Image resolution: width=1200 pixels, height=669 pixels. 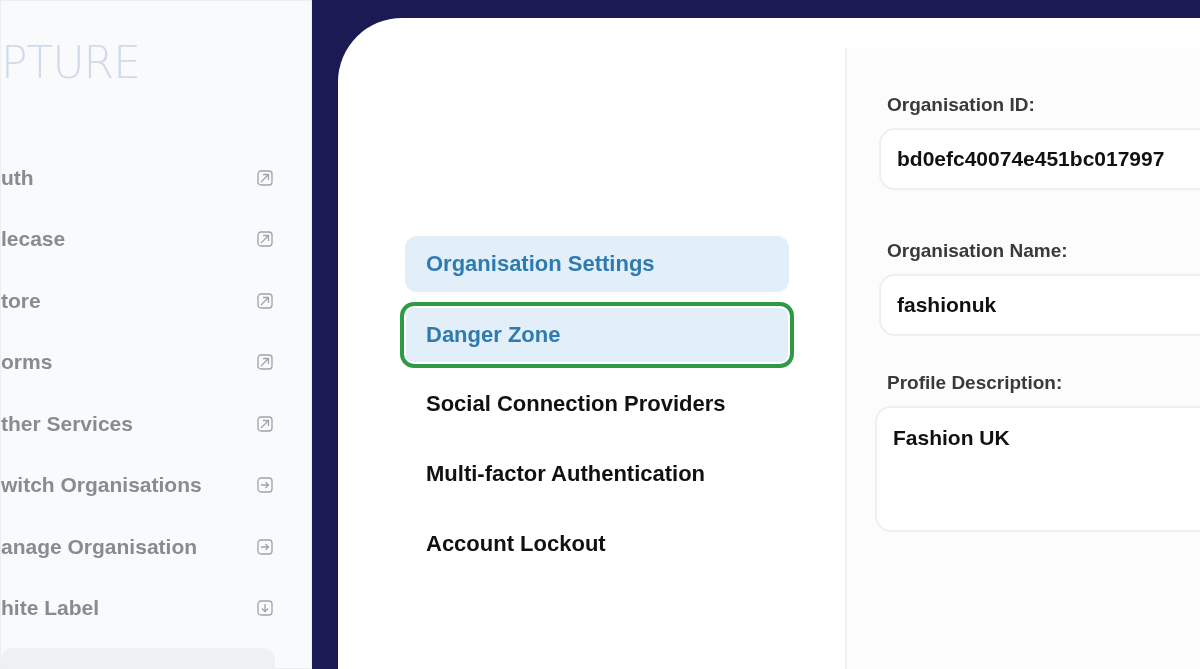 I want to click on field-label: Organisation ID:, so click(x=961, y=105).